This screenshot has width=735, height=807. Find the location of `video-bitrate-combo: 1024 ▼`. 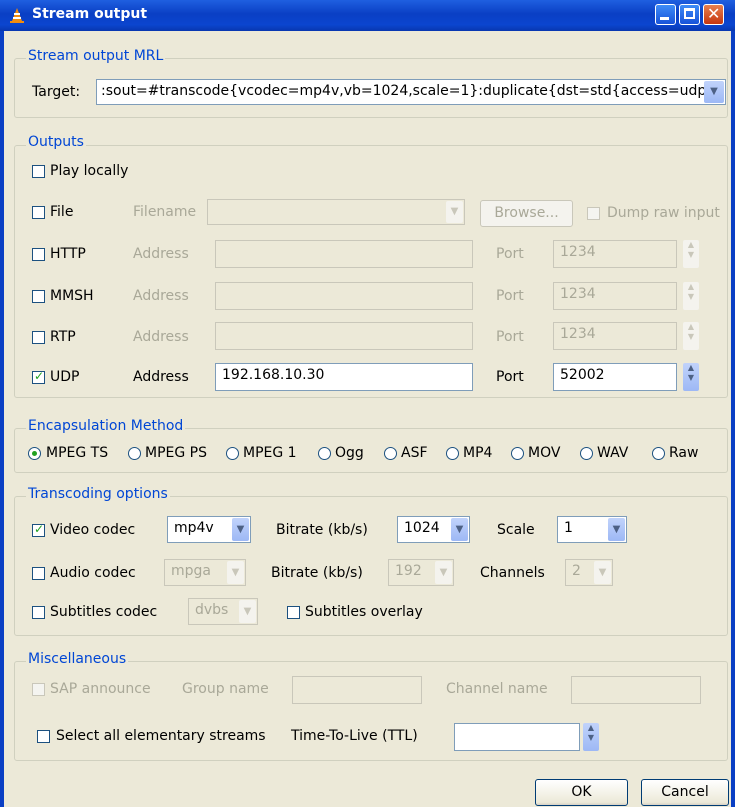

video-bitrate-combo: 1024 ▼ is located at coordinates (433, 529).